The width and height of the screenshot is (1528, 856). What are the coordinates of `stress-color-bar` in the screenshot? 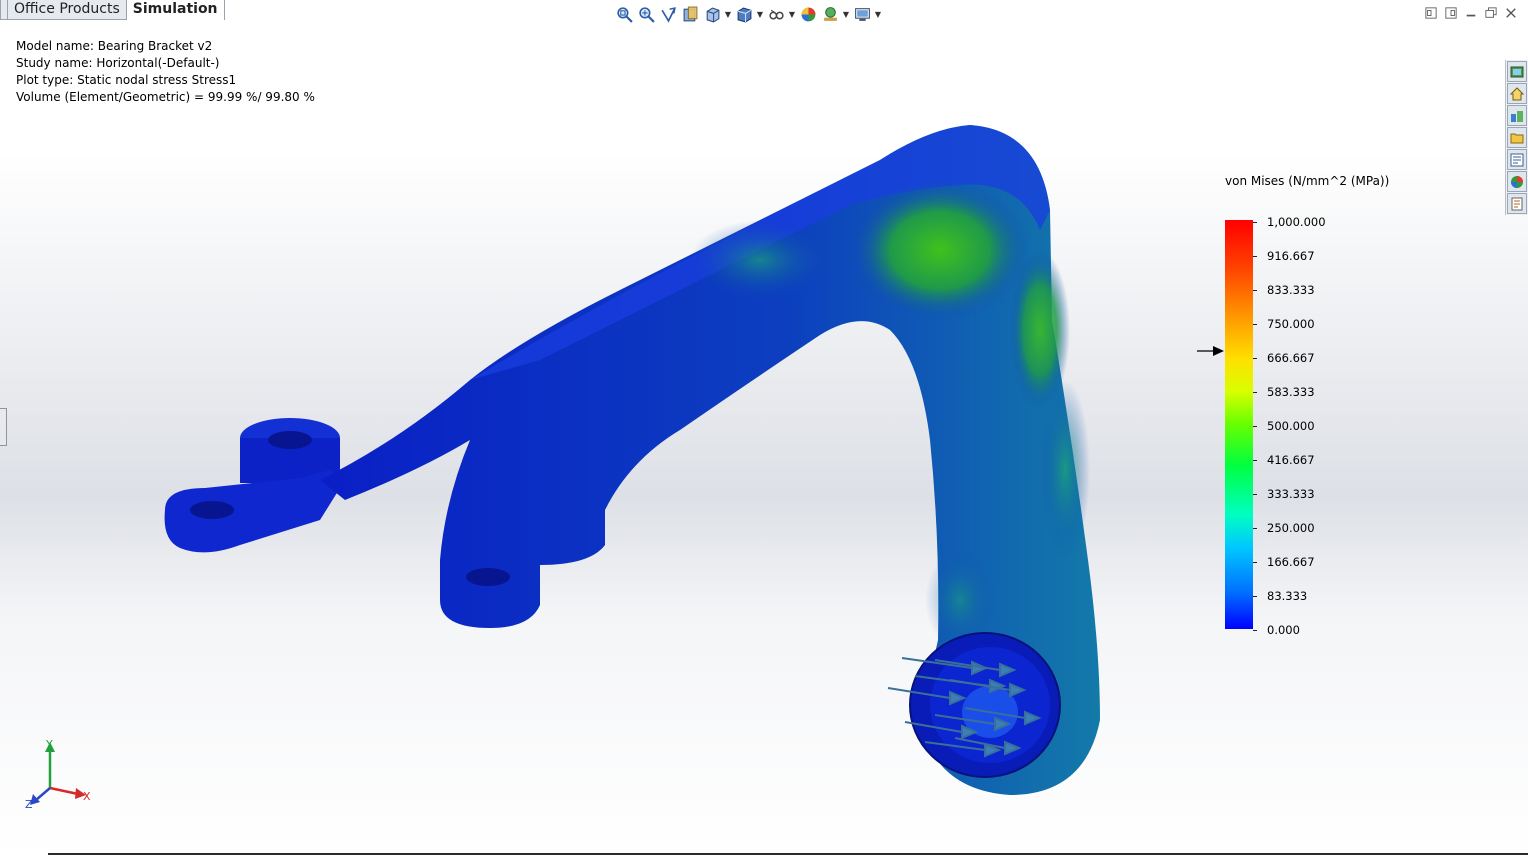 It's located at (1239, 424).